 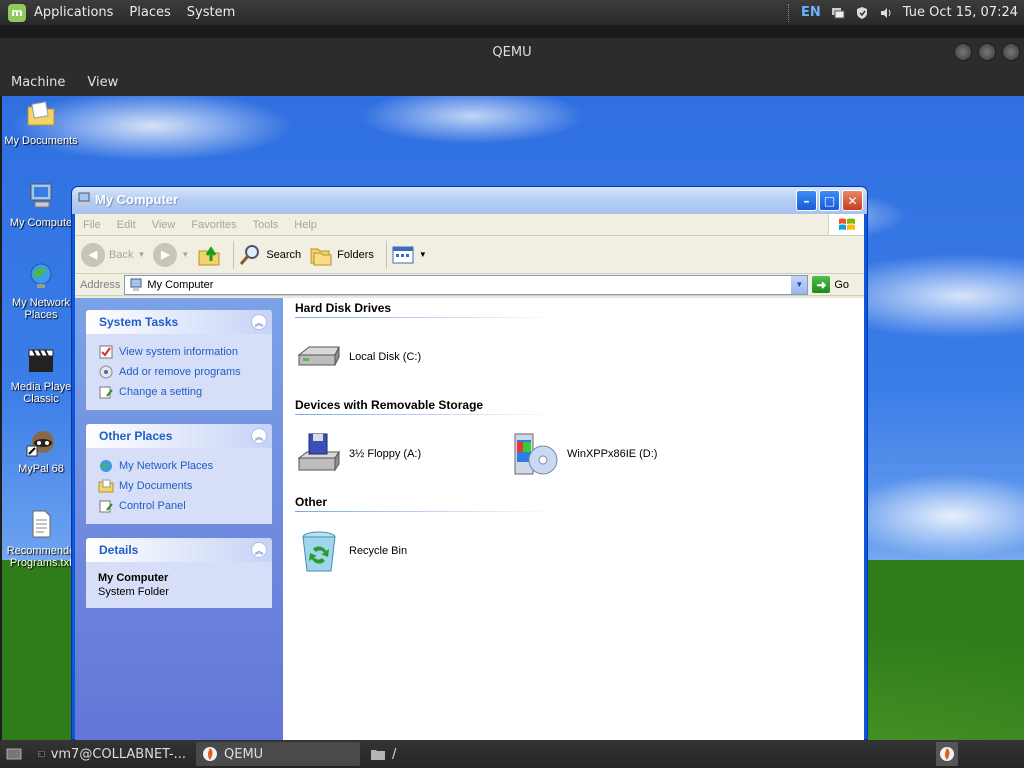 I want to click on address-dropdown-button: ▼, so click(x=799, y=284).